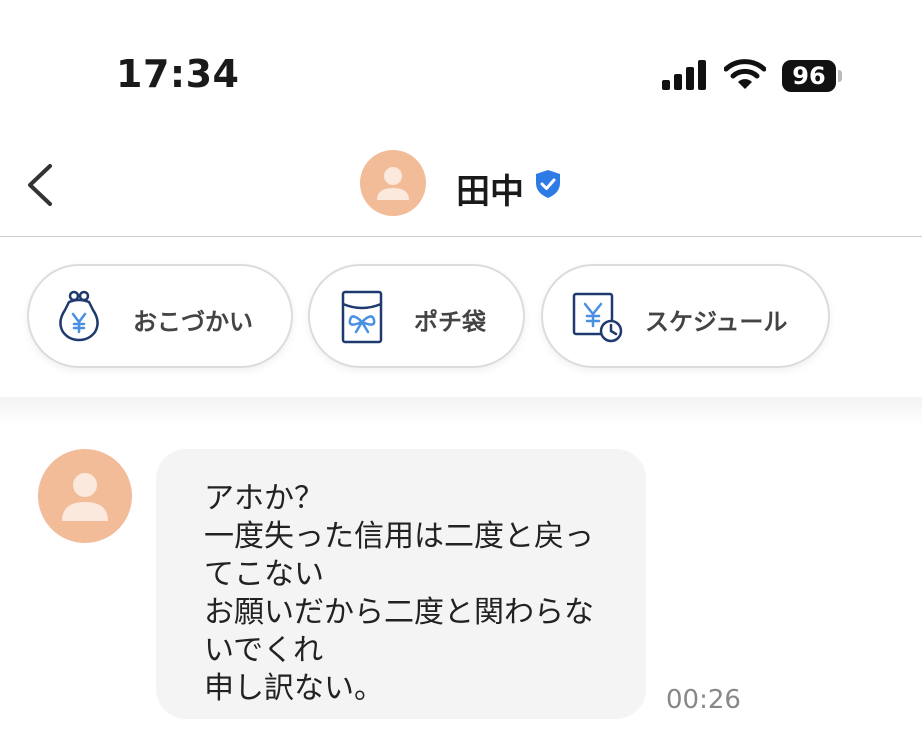 This screenshot has width=922, height=745. Describe the element at coordinates (684, 75) in the screenshot. I see `cellular-signal-icon` at that location.